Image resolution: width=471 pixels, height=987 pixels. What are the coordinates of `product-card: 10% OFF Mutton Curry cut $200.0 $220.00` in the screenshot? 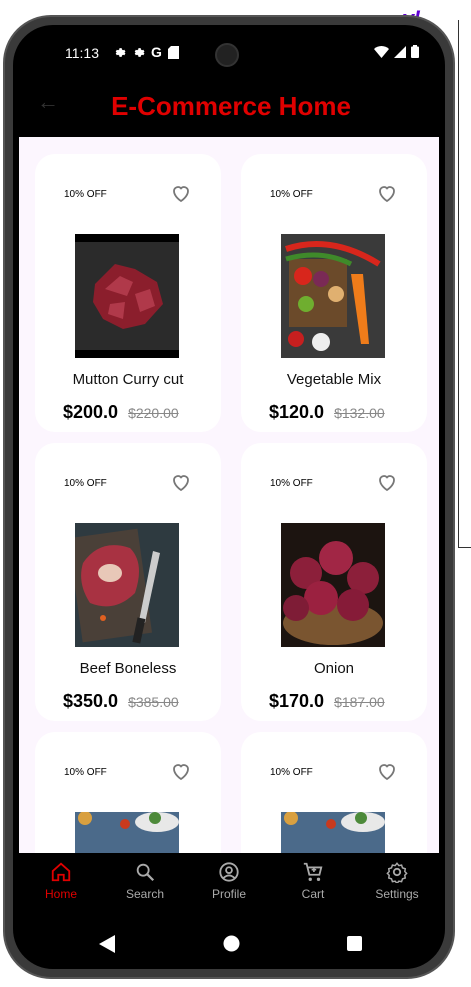 It's located at (128, 293).